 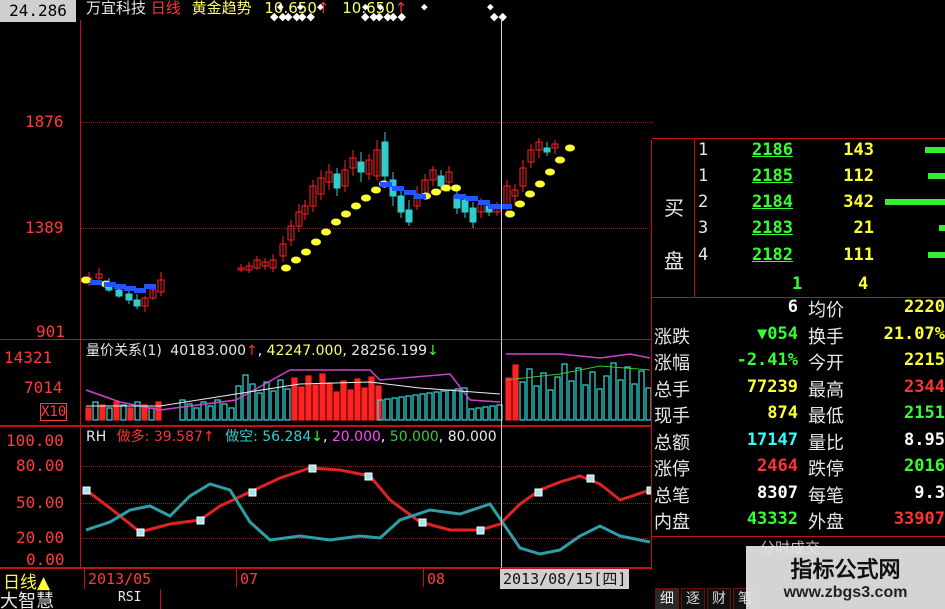 I want to click on quote-label: 现手, so click(x=672, y=416).